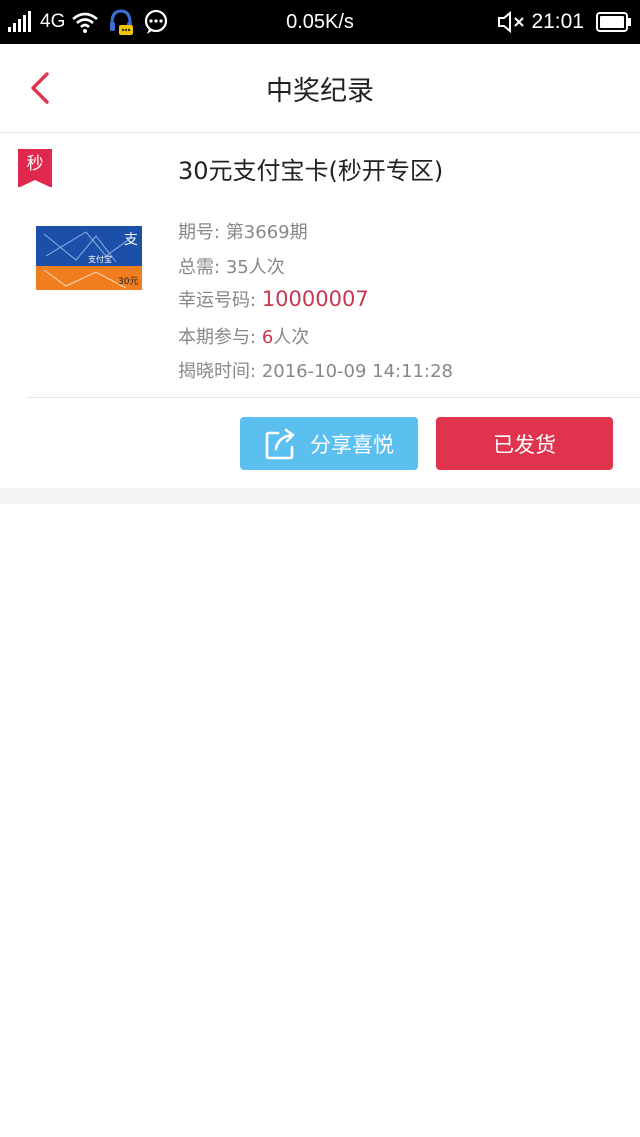 The height and width of the screenshot is (1137, 640). Describe the element at coordinates (320, 496) in the screenshot. I see `section-gap` at that location.